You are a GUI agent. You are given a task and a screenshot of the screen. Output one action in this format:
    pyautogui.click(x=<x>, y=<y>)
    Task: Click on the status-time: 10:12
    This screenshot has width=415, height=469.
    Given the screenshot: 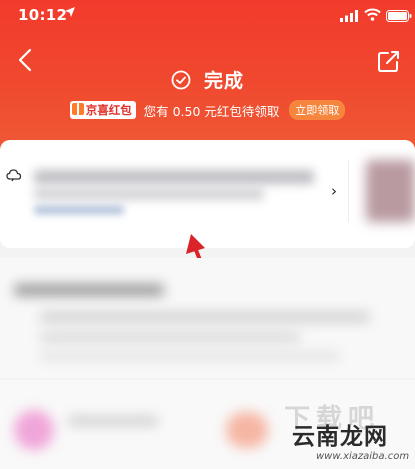 What is the action you would take?
    pyautogui.click(x=43, y=15)
    